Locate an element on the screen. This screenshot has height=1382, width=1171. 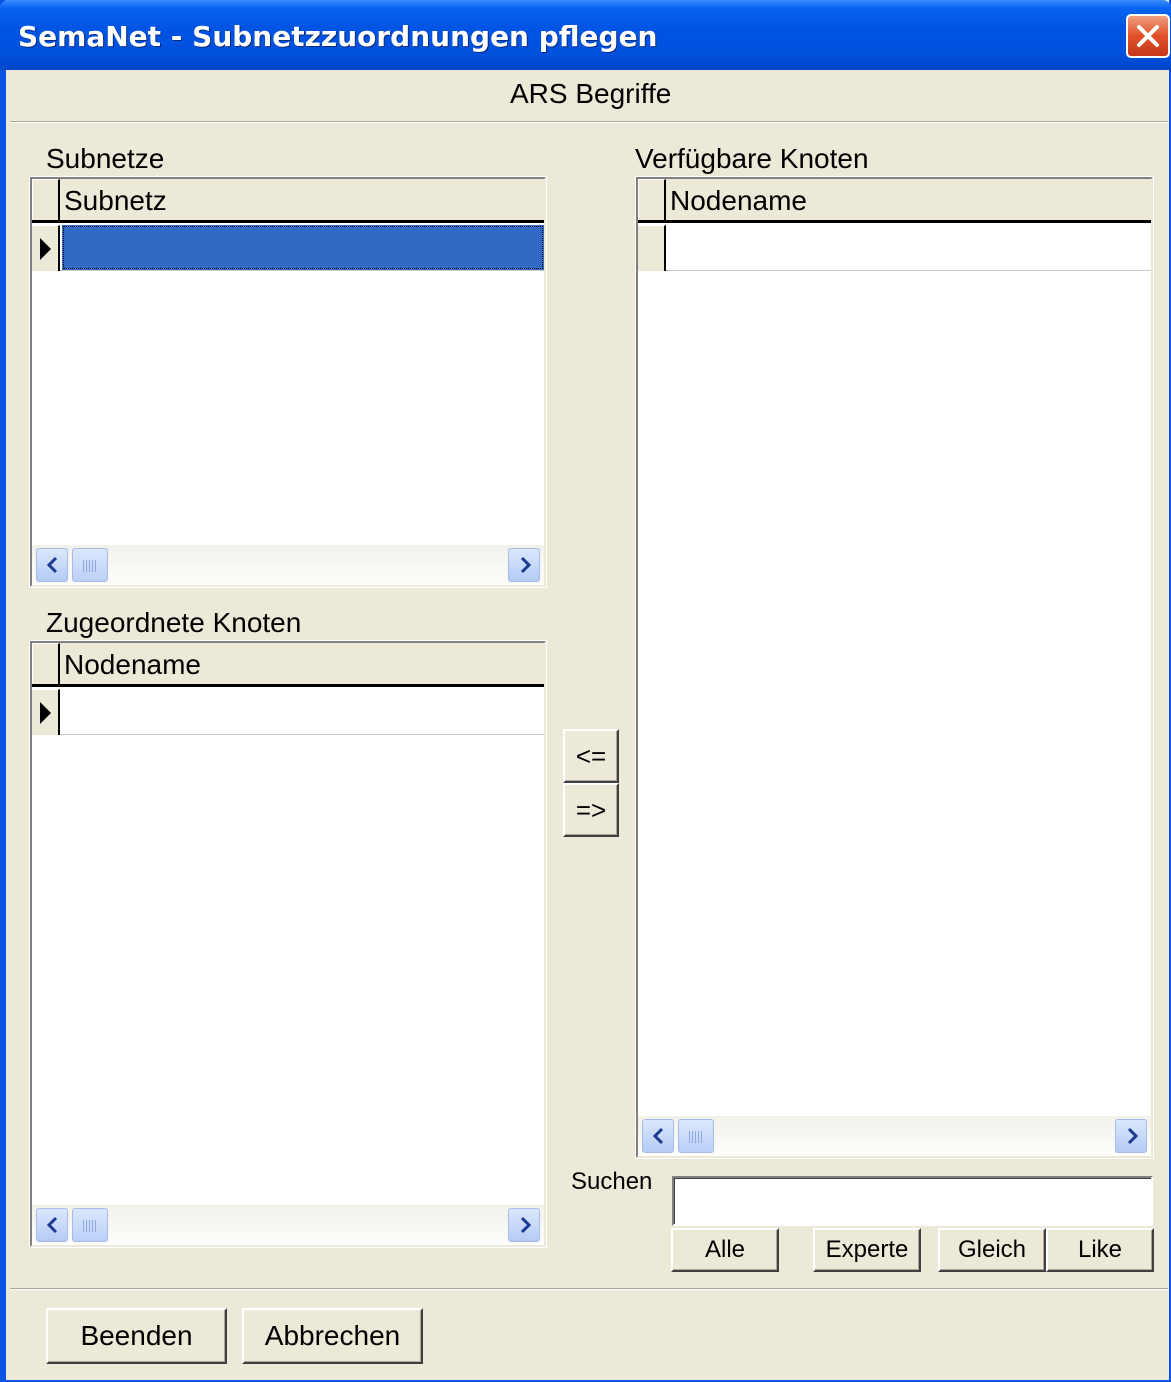
available-nodes-label: Verfügbare Knoten is located at coordinates (752, 158).